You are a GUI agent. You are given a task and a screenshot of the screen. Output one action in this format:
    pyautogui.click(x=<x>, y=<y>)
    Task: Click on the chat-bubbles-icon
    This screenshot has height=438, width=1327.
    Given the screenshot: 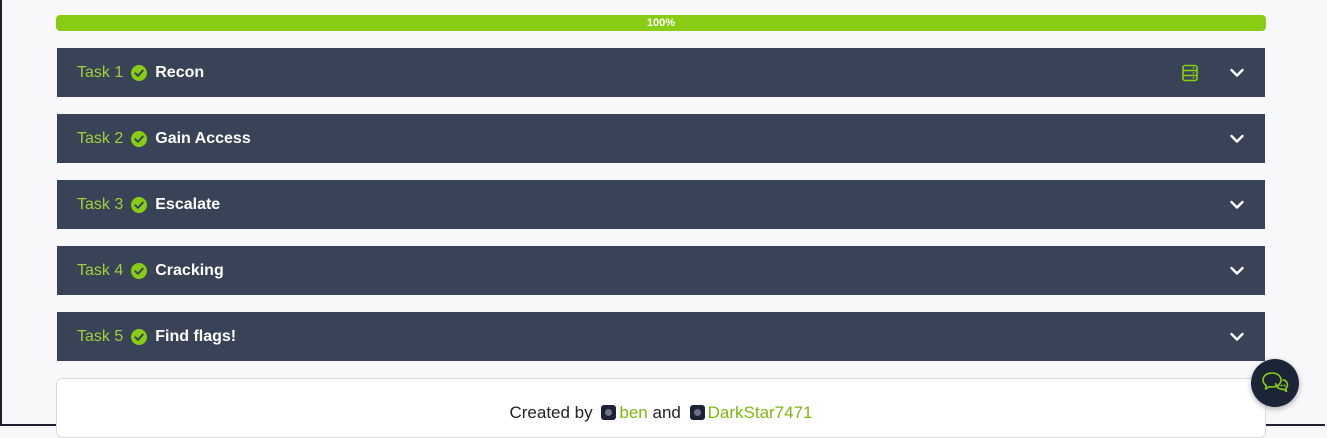 What is the action you would take?
    pyautogui.click(x=1275, y=382)
    